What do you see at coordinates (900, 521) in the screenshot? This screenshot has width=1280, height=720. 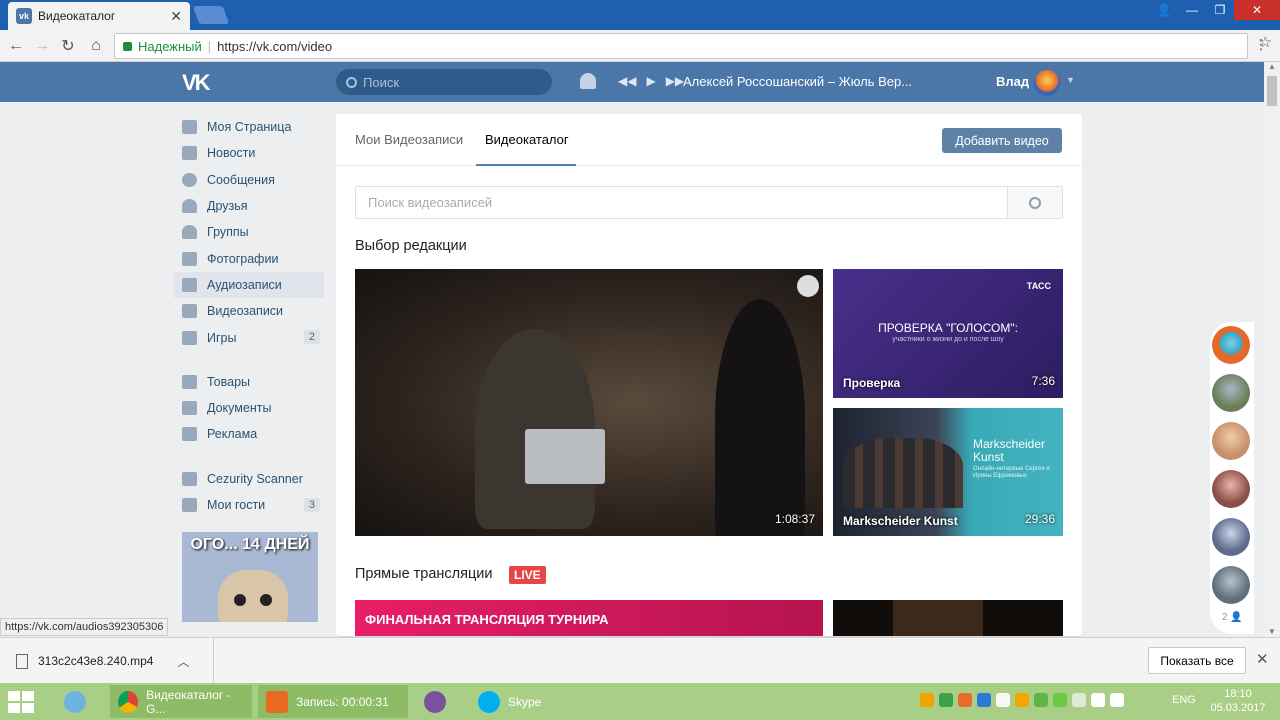 I see `video-title: Markscheider Kunst` at bounding box center [900, 521].